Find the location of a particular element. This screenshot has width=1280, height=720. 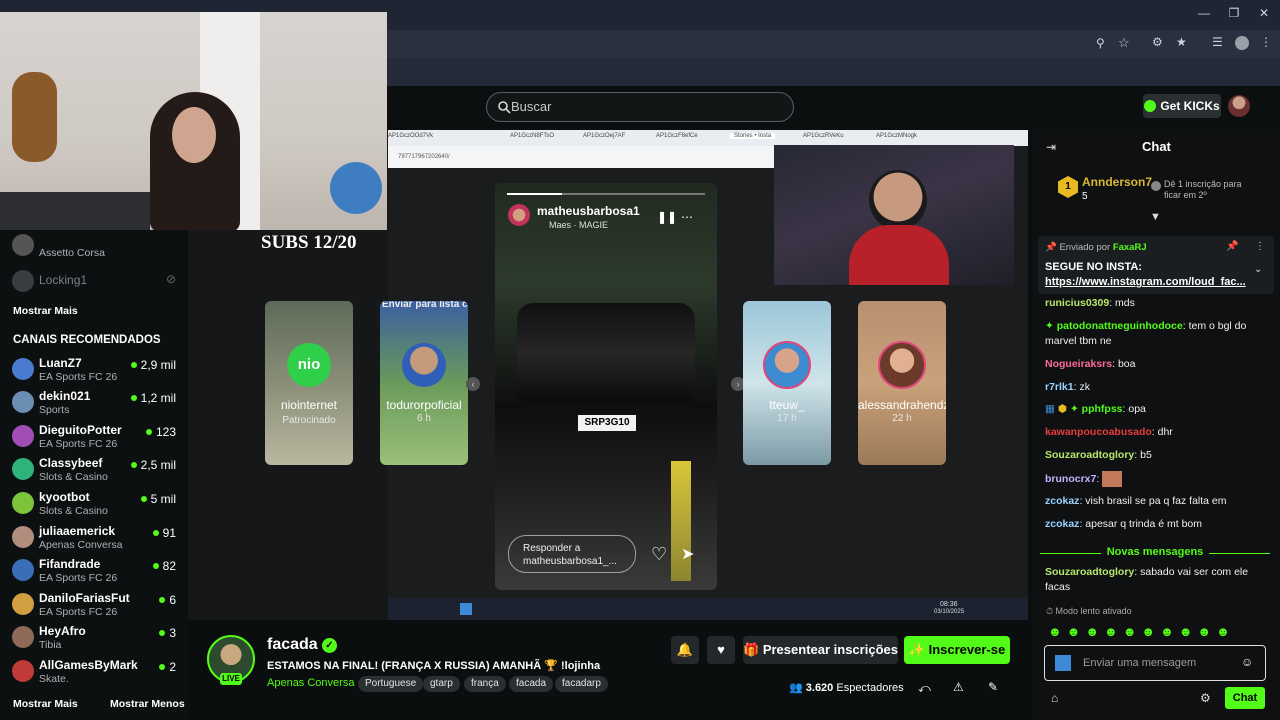

story-username: alessandrahendz is located at coordinates (902, 405).